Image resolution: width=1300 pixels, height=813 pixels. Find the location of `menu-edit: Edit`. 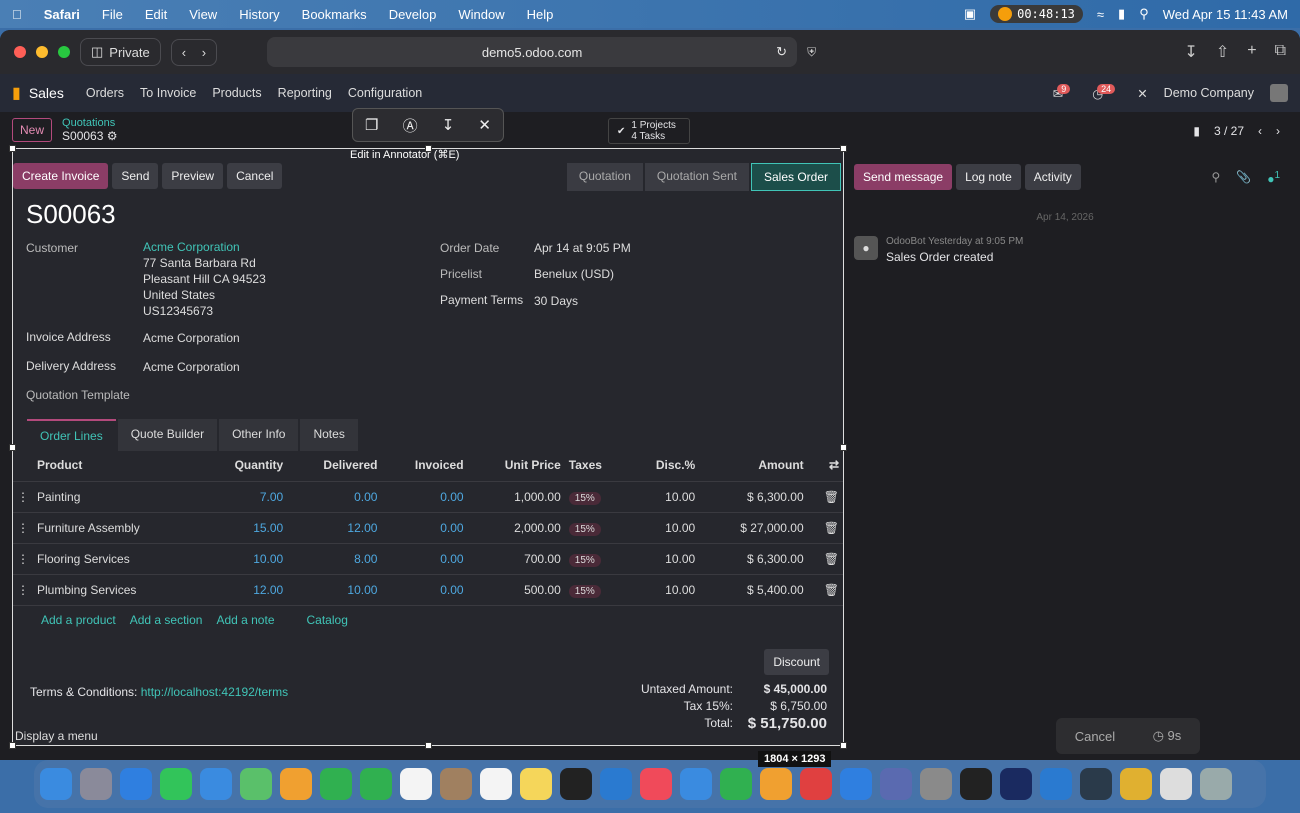

menu-edit: Edit is located at coordinates (156, 14).